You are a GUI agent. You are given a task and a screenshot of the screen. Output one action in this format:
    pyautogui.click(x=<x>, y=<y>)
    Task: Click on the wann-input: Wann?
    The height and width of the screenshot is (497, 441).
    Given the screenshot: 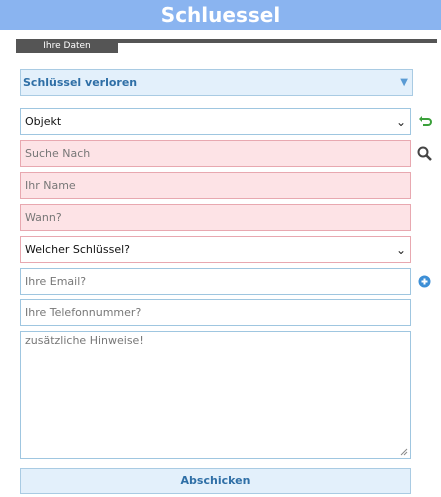 What is the action you would take?
    pyautogui.click(x=215, y=217)
    